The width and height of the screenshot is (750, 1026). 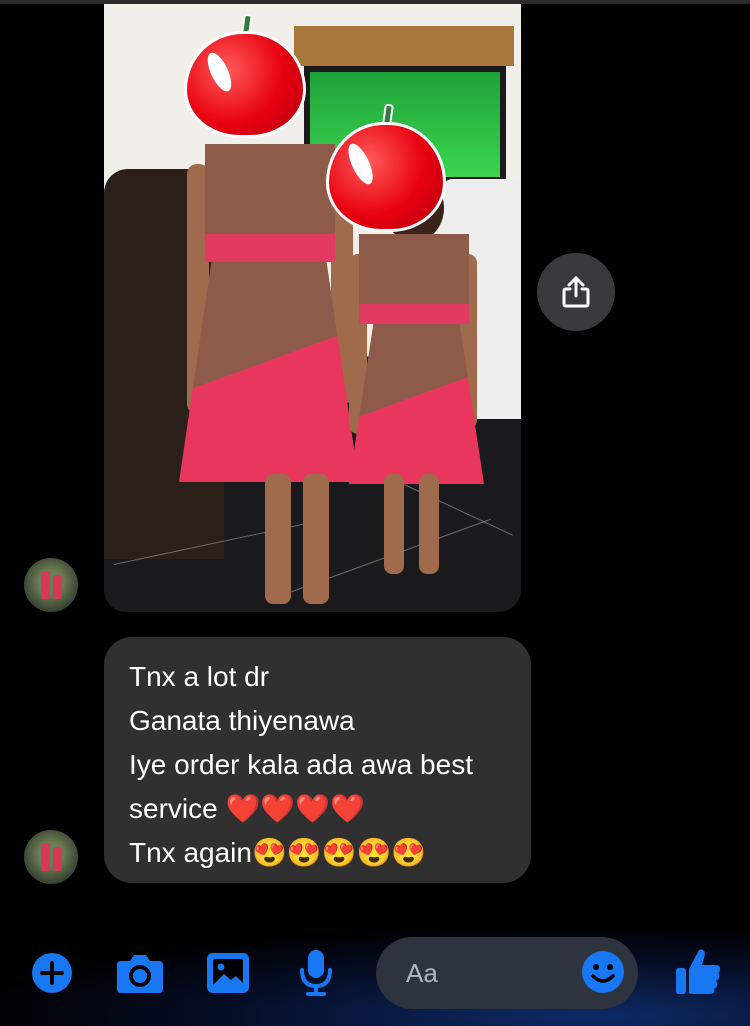 I want to click on voice-button, so click(x=316, y=973).